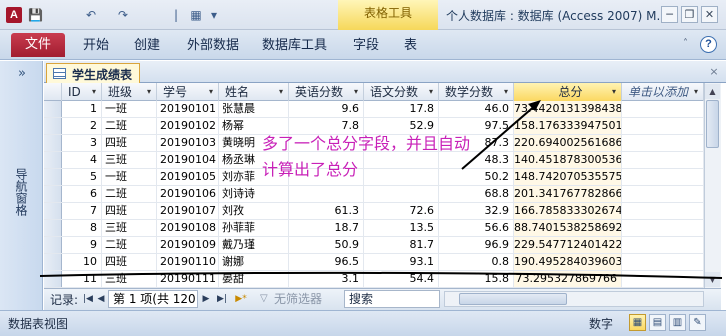 Image resolution: width=726 pixels, height=336 pixels. I want to click on cell-total: 220.694002561686, so click(568, 143).